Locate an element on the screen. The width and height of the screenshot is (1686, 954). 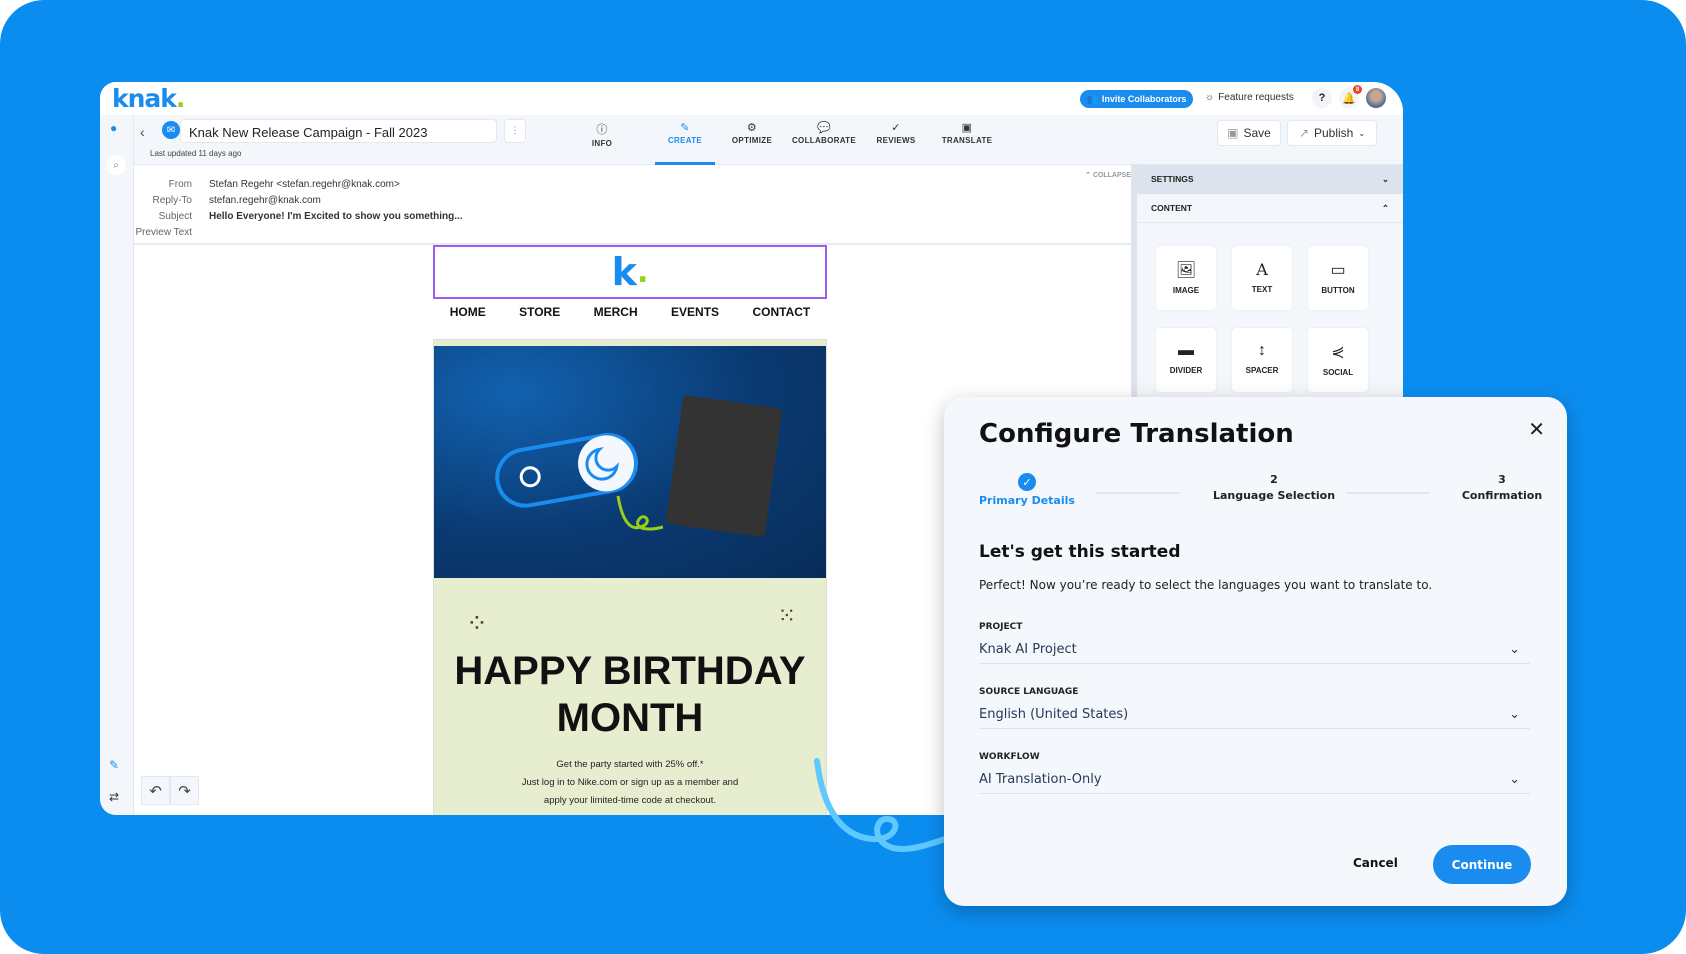
redo-button: ↷ is located at coordinates (184, 790).